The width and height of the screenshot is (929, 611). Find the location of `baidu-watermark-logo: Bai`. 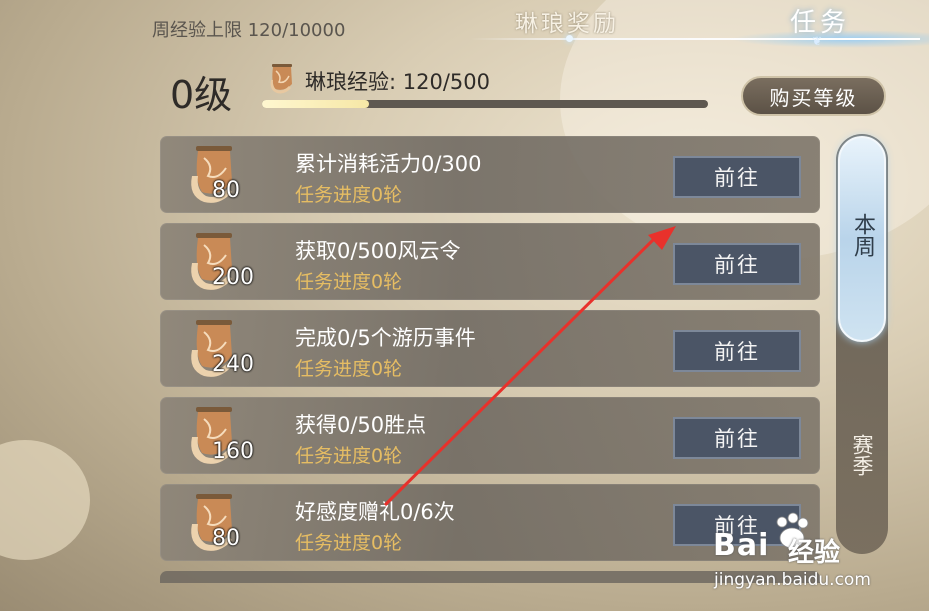

baidu-watermark-logo: Bai is located at coordinates (741, 545).